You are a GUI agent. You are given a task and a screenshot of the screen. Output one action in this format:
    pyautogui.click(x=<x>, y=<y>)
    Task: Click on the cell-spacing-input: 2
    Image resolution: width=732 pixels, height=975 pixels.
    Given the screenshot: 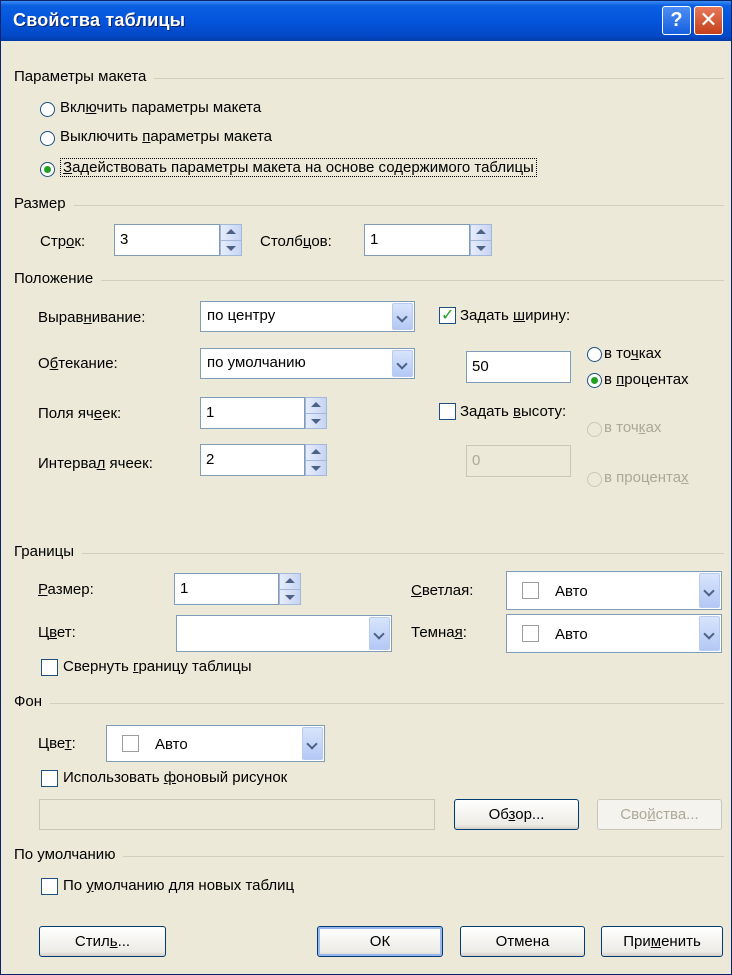 What is the action you would take?
    pyautogui.click(x=252, y=460)
    